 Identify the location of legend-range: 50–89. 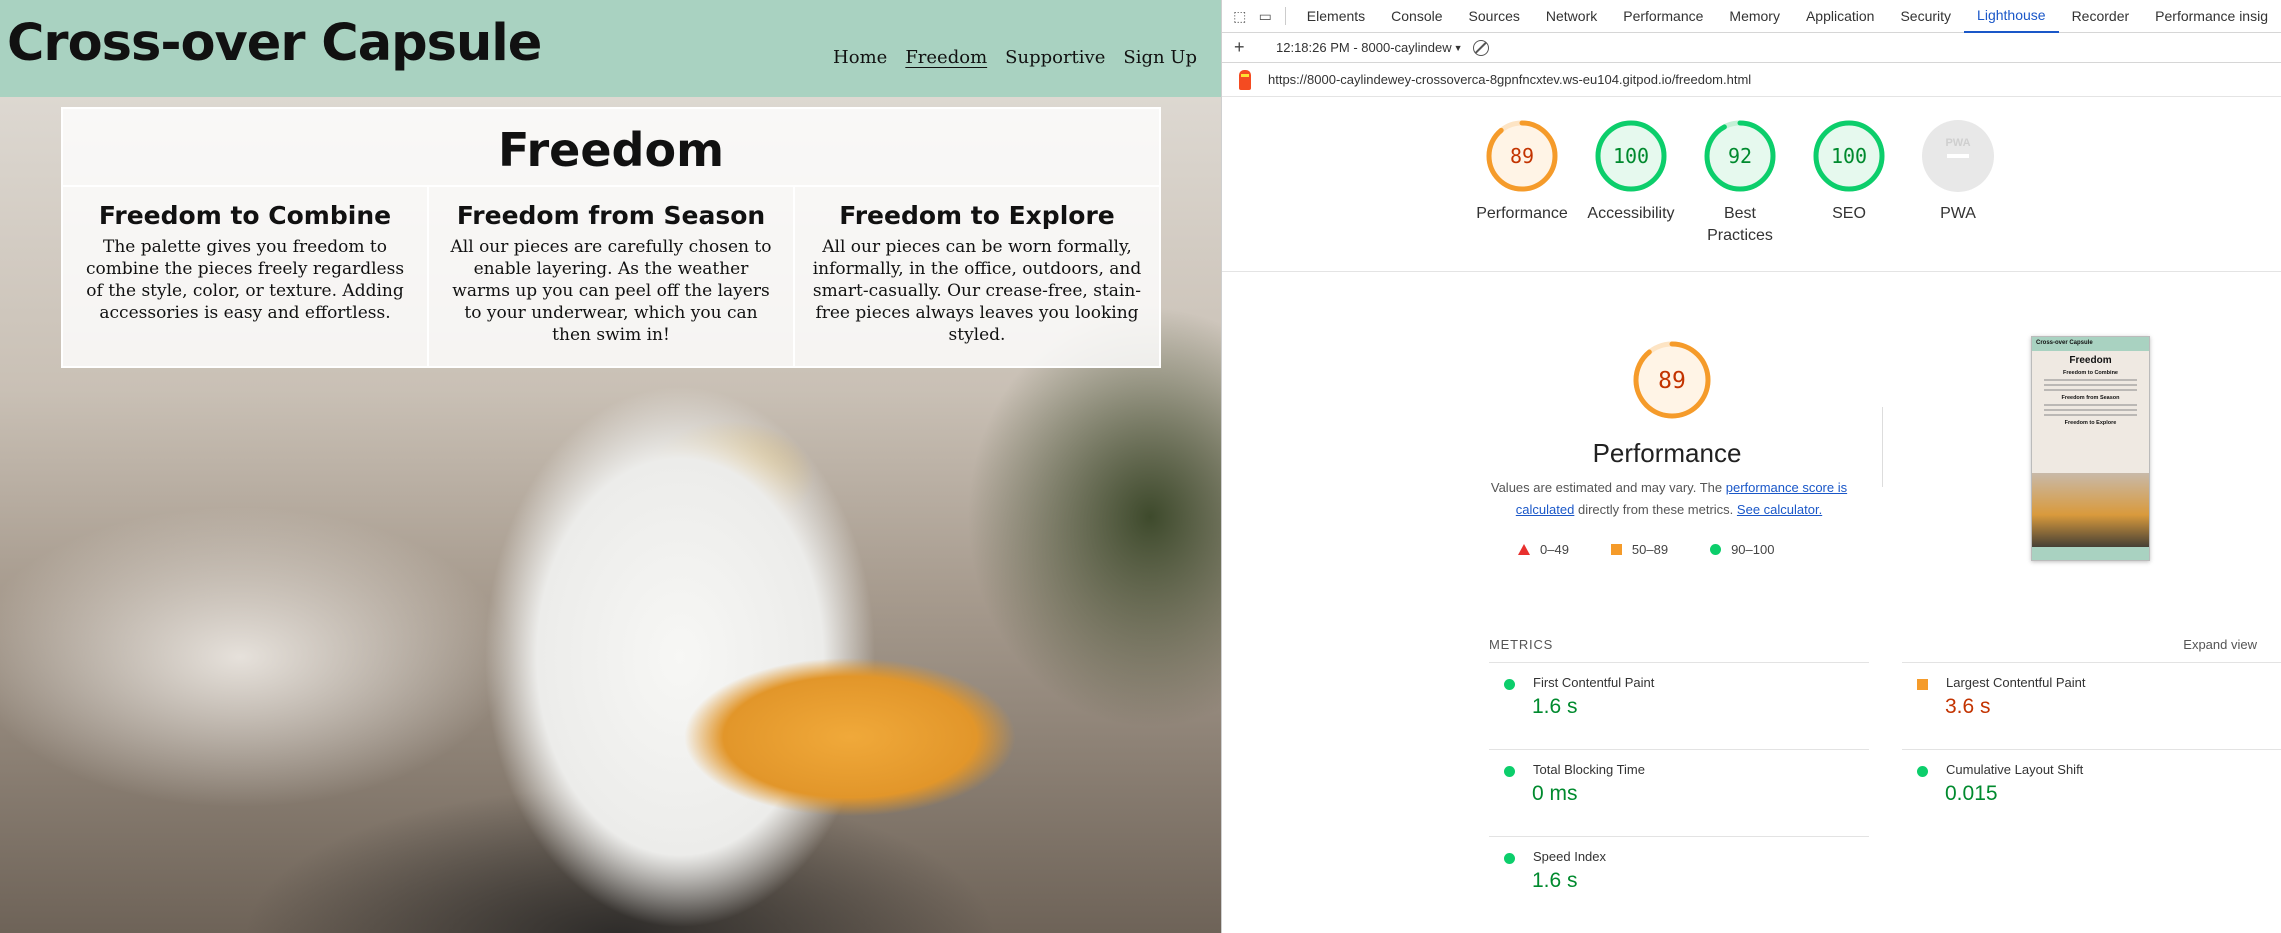
(1650, 549).